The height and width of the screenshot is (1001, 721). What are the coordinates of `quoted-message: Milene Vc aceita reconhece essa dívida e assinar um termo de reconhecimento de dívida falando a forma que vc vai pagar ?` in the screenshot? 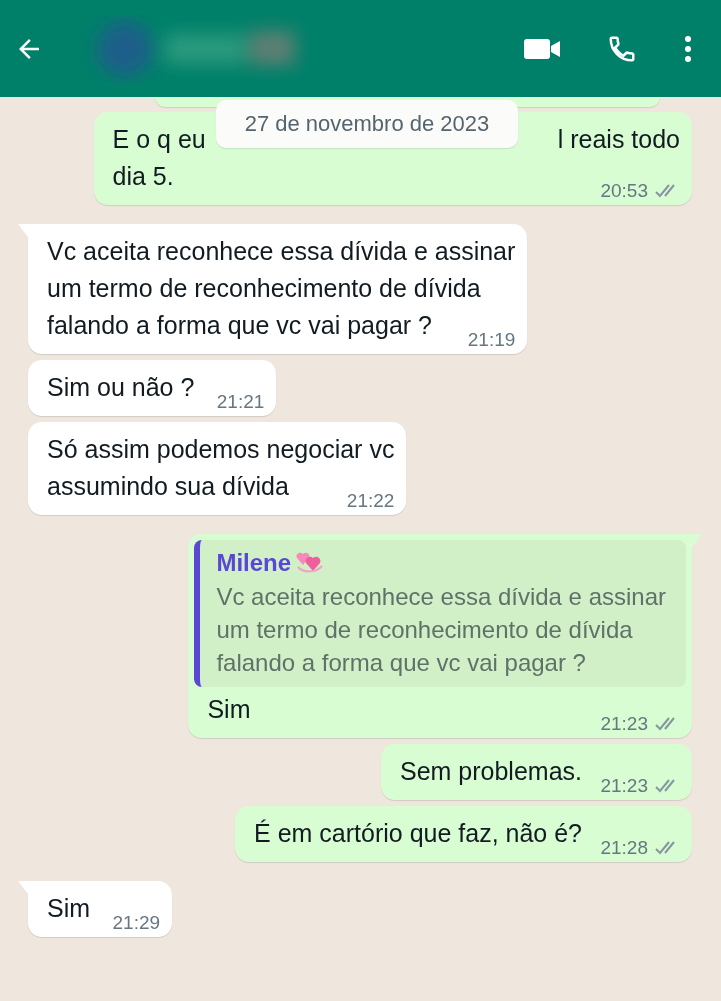 It's located at (440, 613).